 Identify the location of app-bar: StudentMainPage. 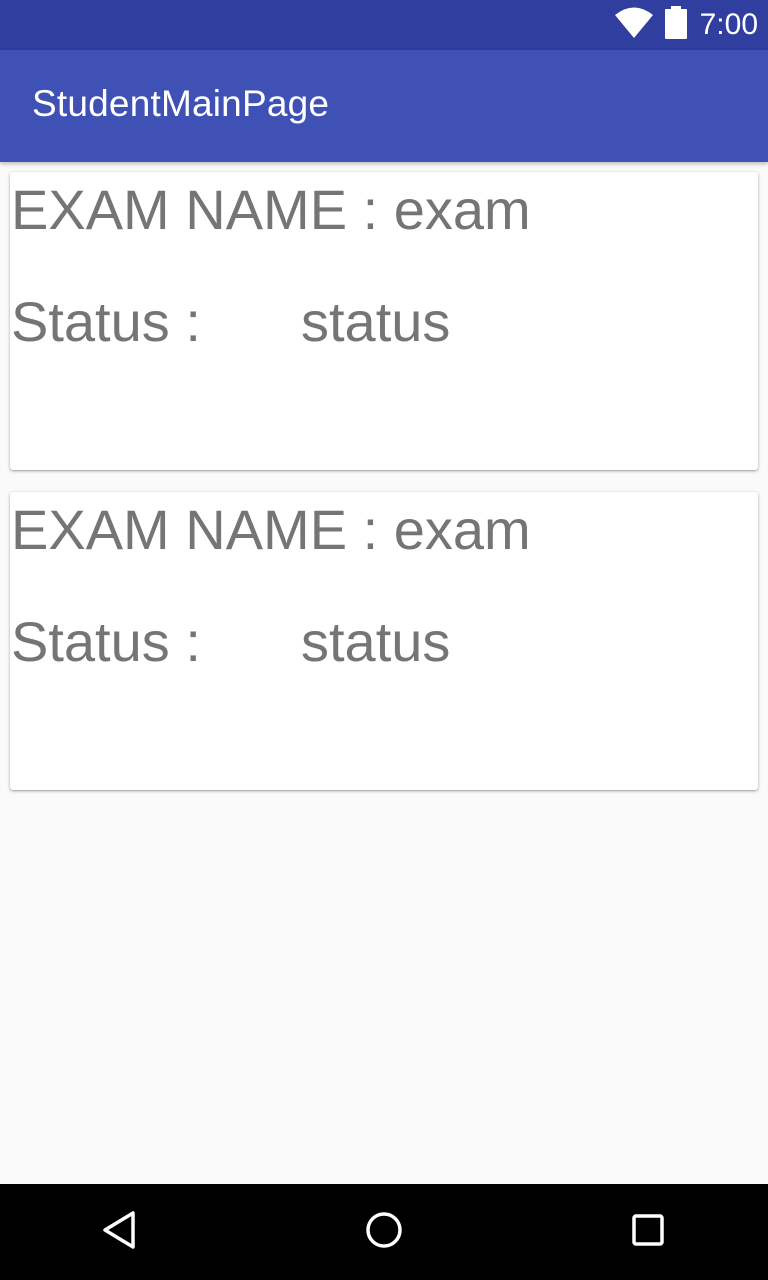
(384, 106).